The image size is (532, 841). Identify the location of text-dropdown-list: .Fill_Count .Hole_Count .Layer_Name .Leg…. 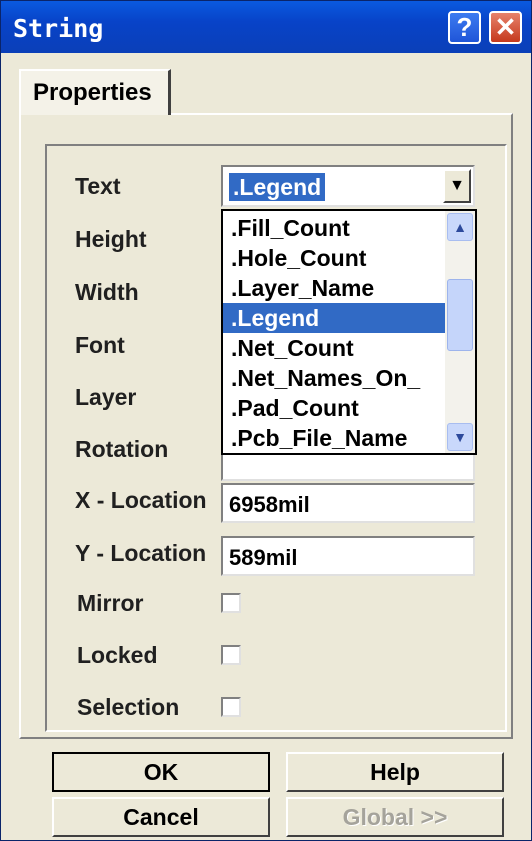
(349, 332).